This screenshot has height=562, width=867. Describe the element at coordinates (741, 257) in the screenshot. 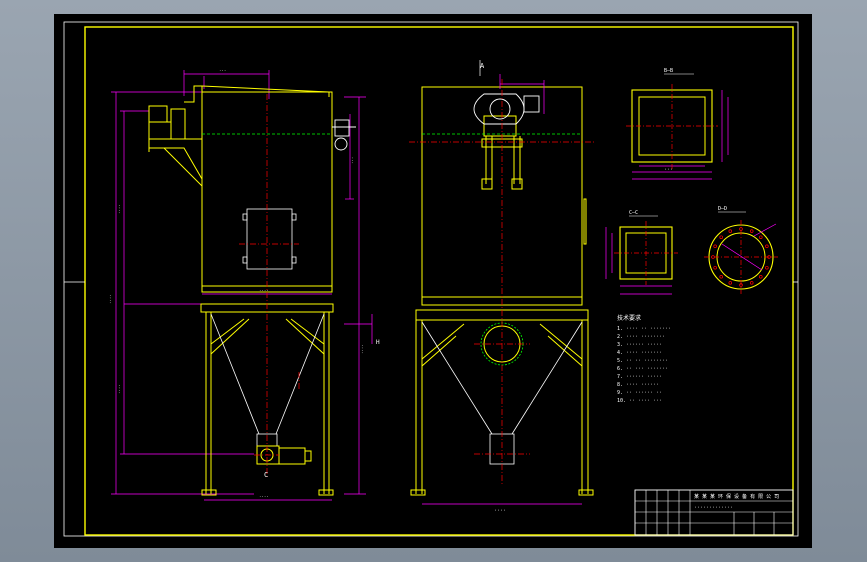

I see `section-d-centerlines` at that location.